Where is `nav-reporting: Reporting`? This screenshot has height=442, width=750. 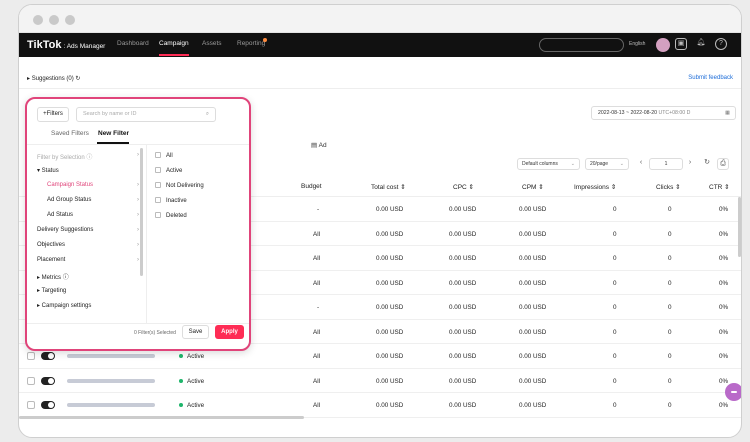
nav-reporting: Reporting is located at coordinates (251, 43).